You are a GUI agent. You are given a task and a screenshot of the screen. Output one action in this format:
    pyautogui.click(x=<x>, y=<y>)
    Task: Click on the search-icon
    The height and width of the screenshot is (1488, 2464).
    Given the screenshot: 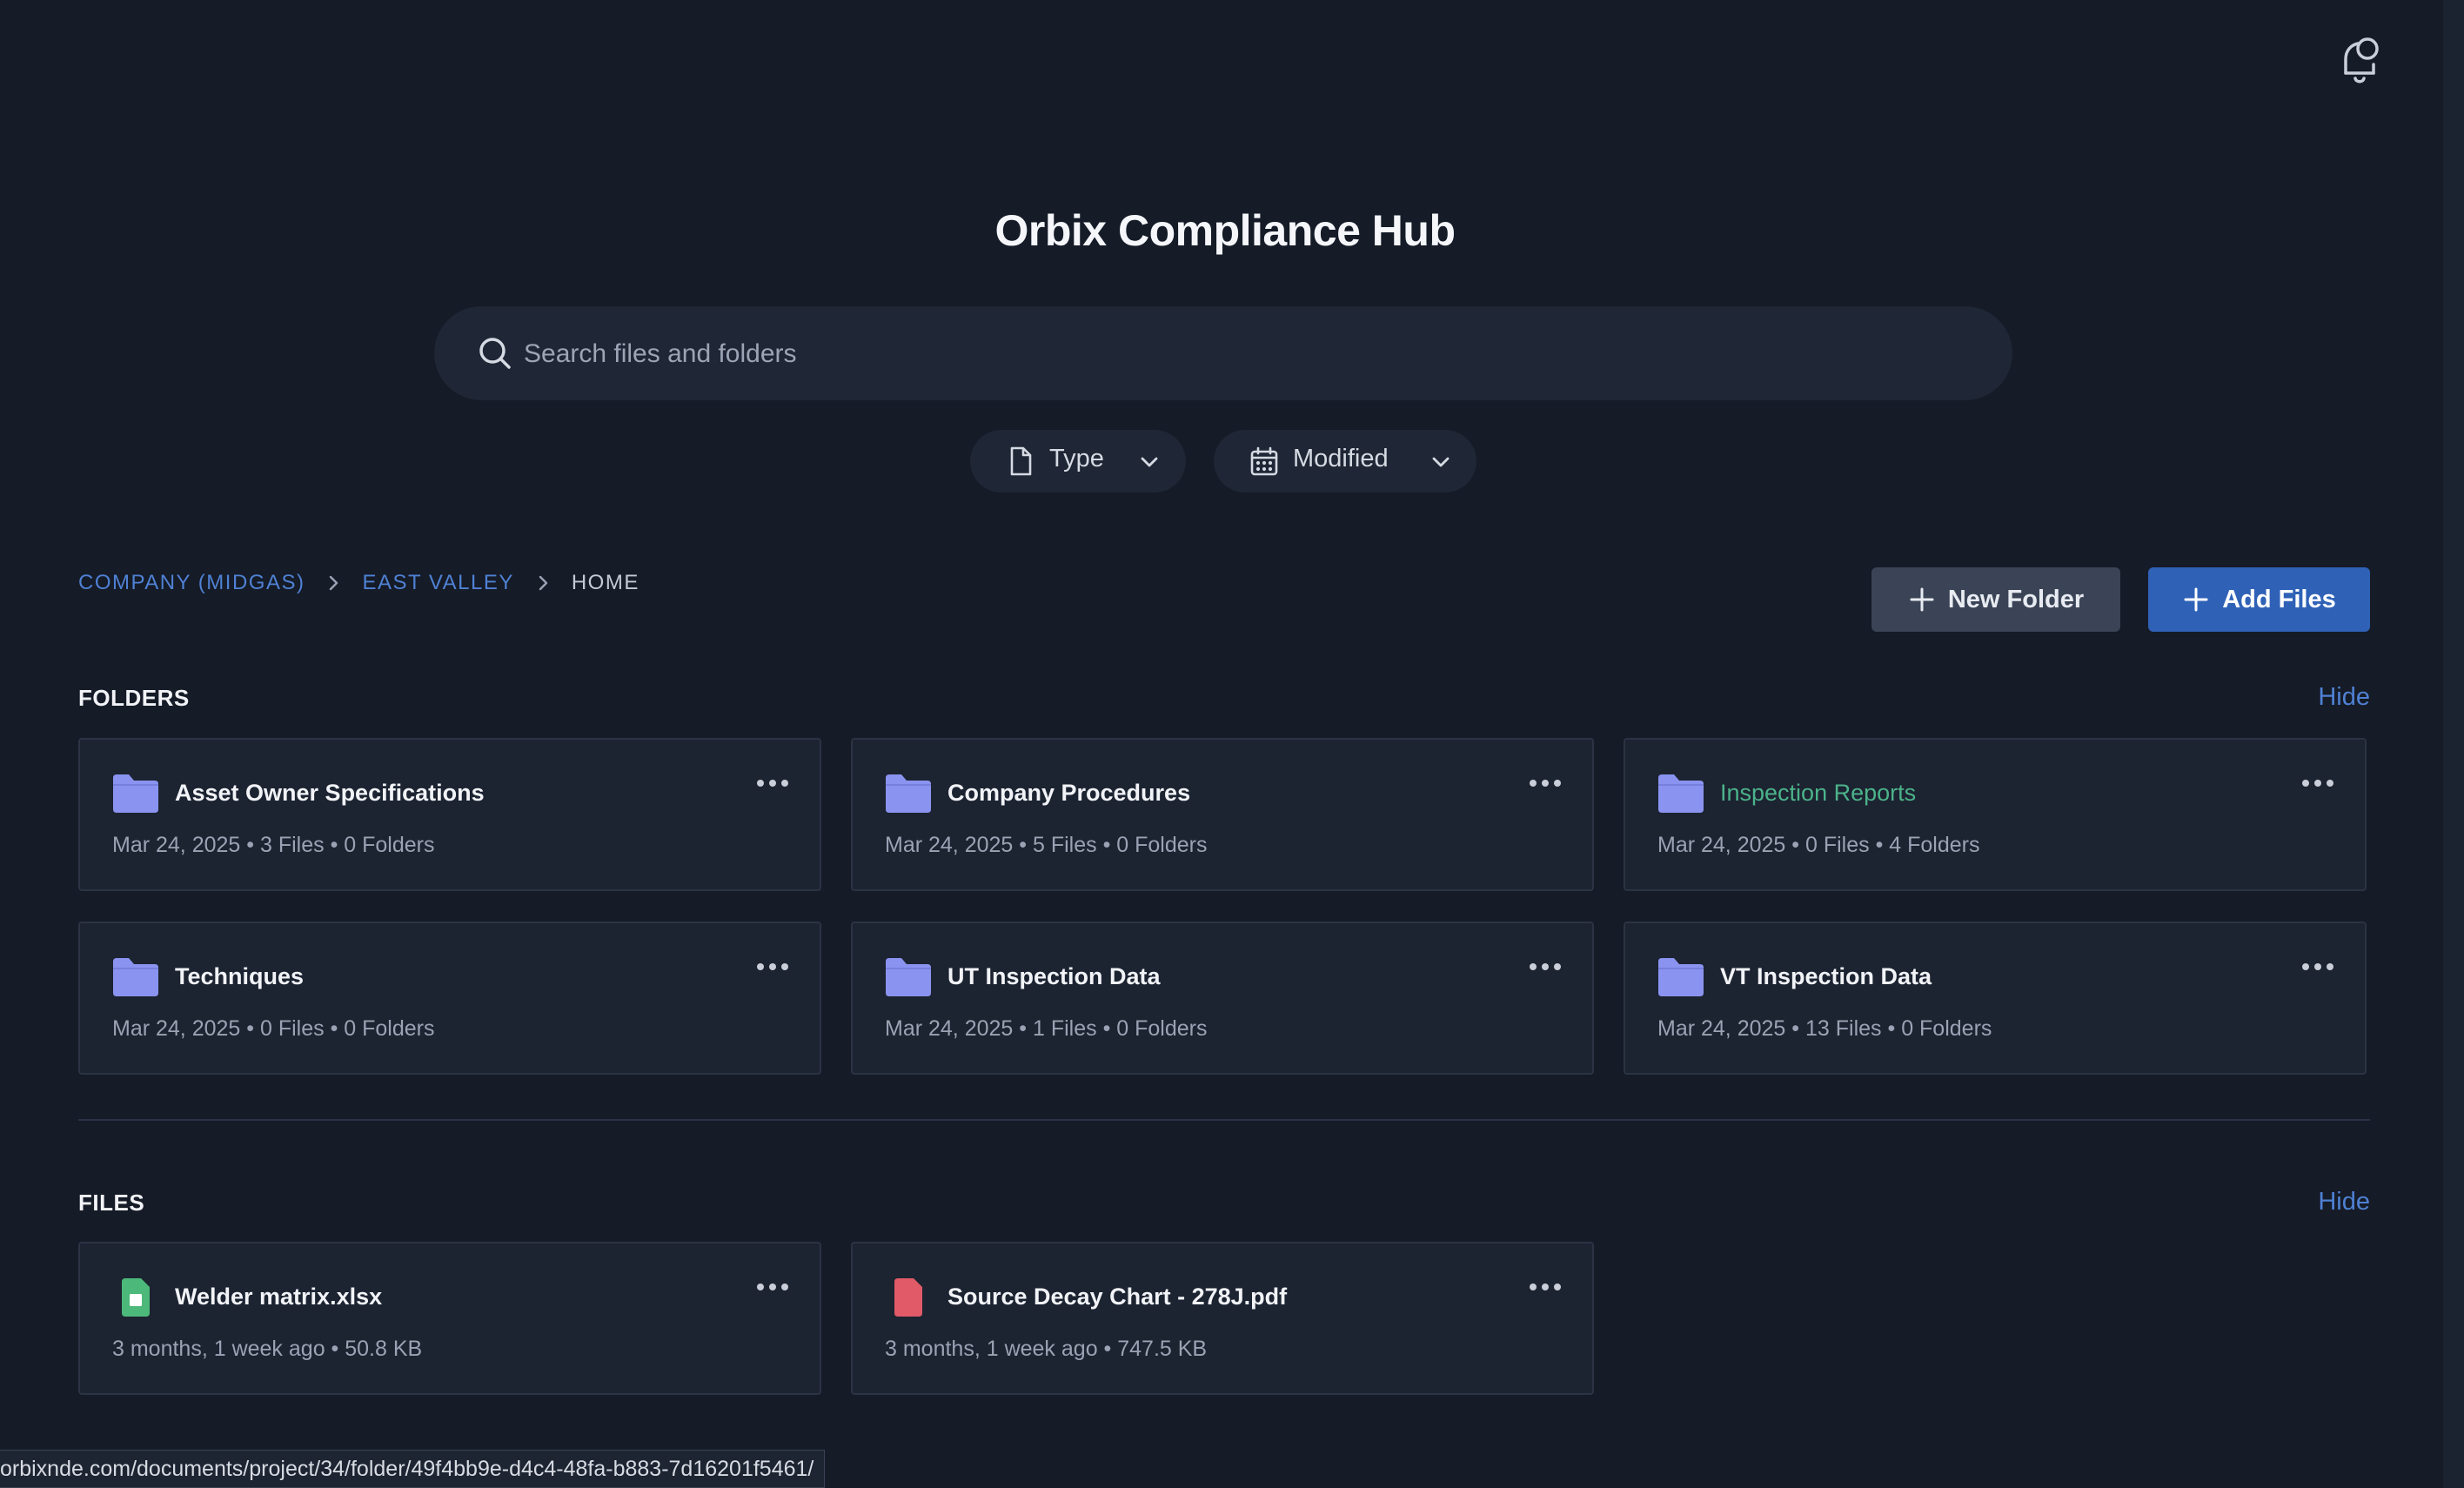 What is the action you would take?
    pyautogui.click(x=495, y=353)
    